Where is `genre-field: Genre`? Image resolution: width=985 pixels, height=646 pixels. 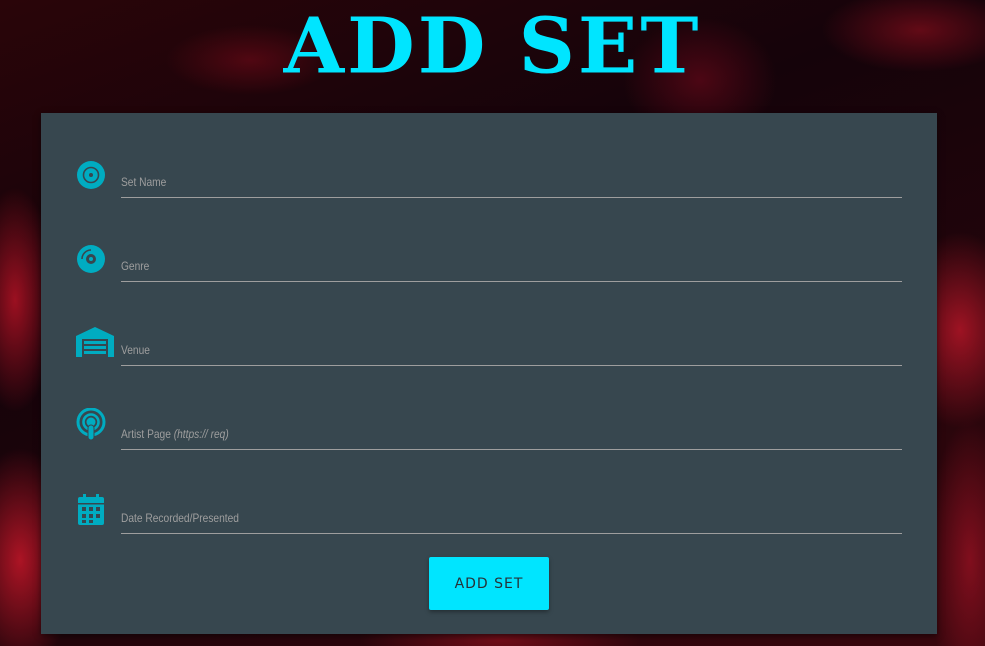
genre-field: Genre is located at coordinates (489, 282).